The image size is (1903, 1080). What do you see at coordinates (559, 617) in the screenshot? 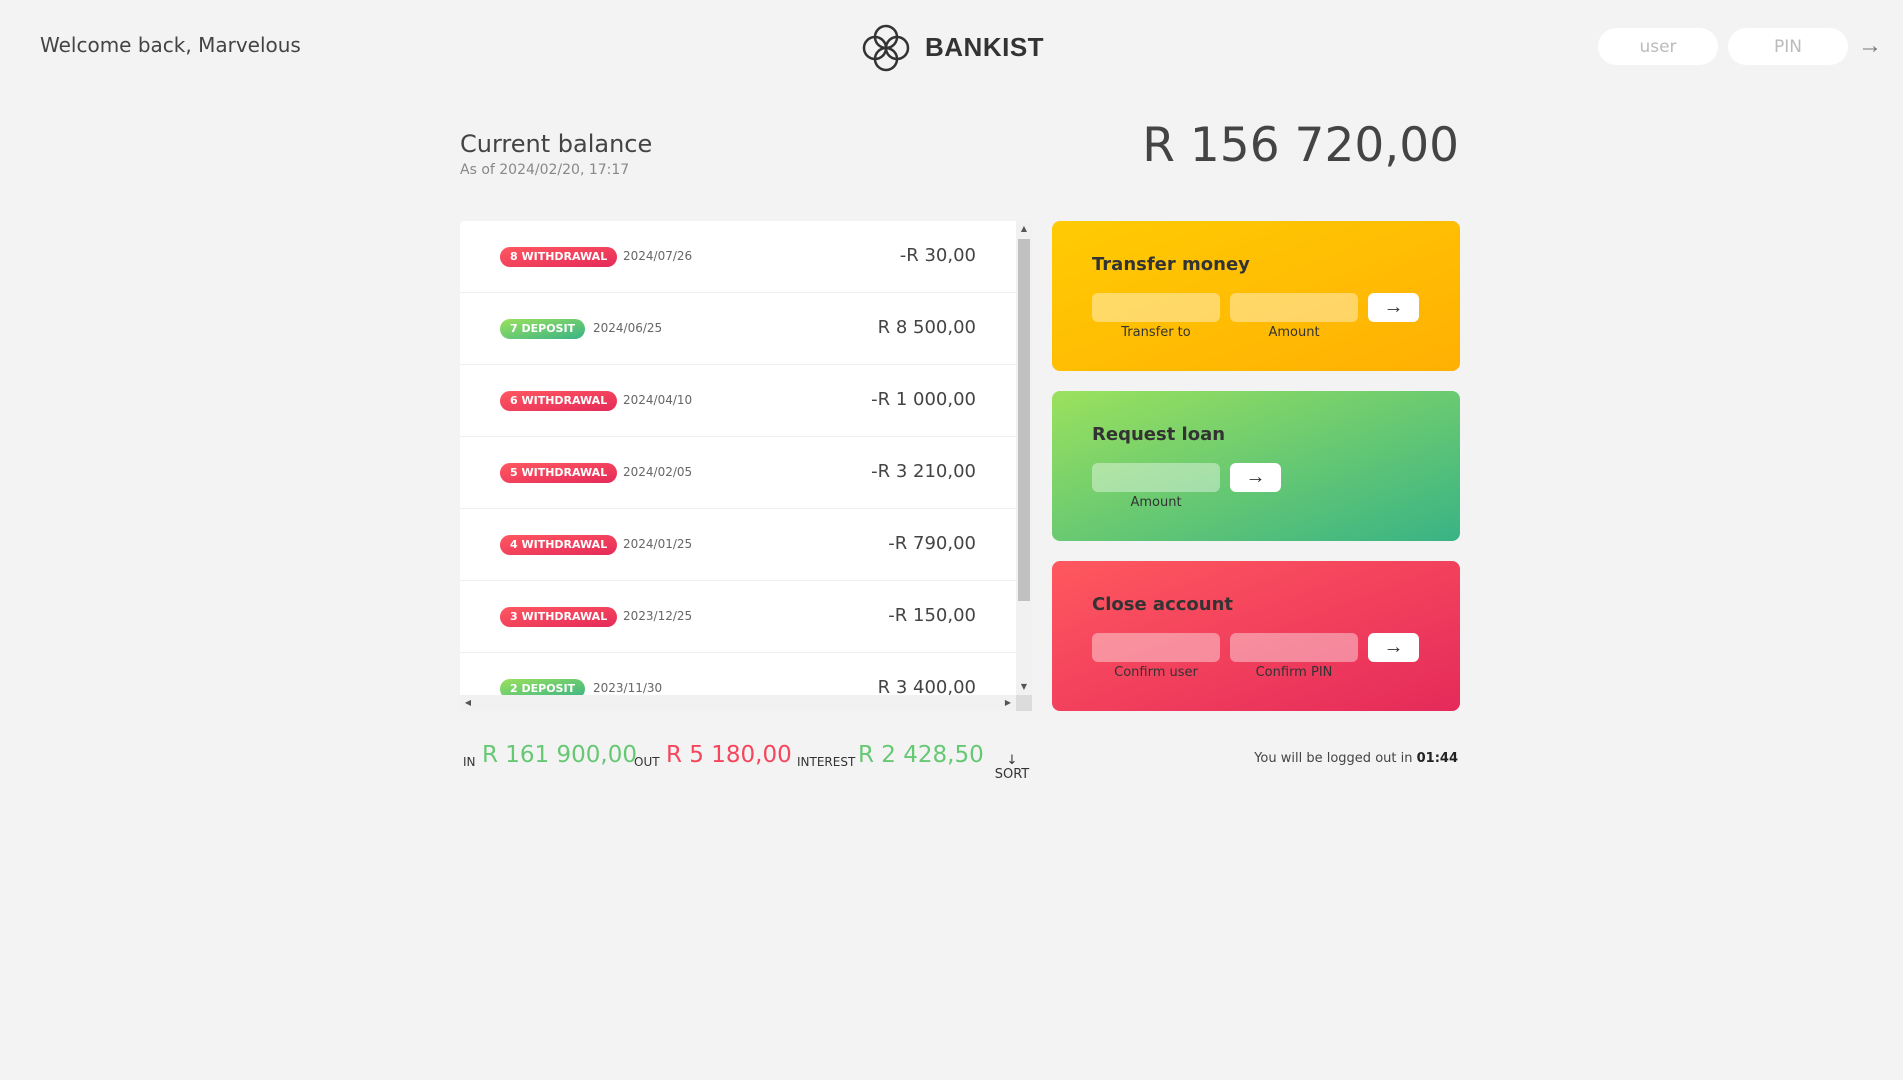
I see `movement-type-badge: 3 WITHDRAWAL` at bounding box center [559, 617].